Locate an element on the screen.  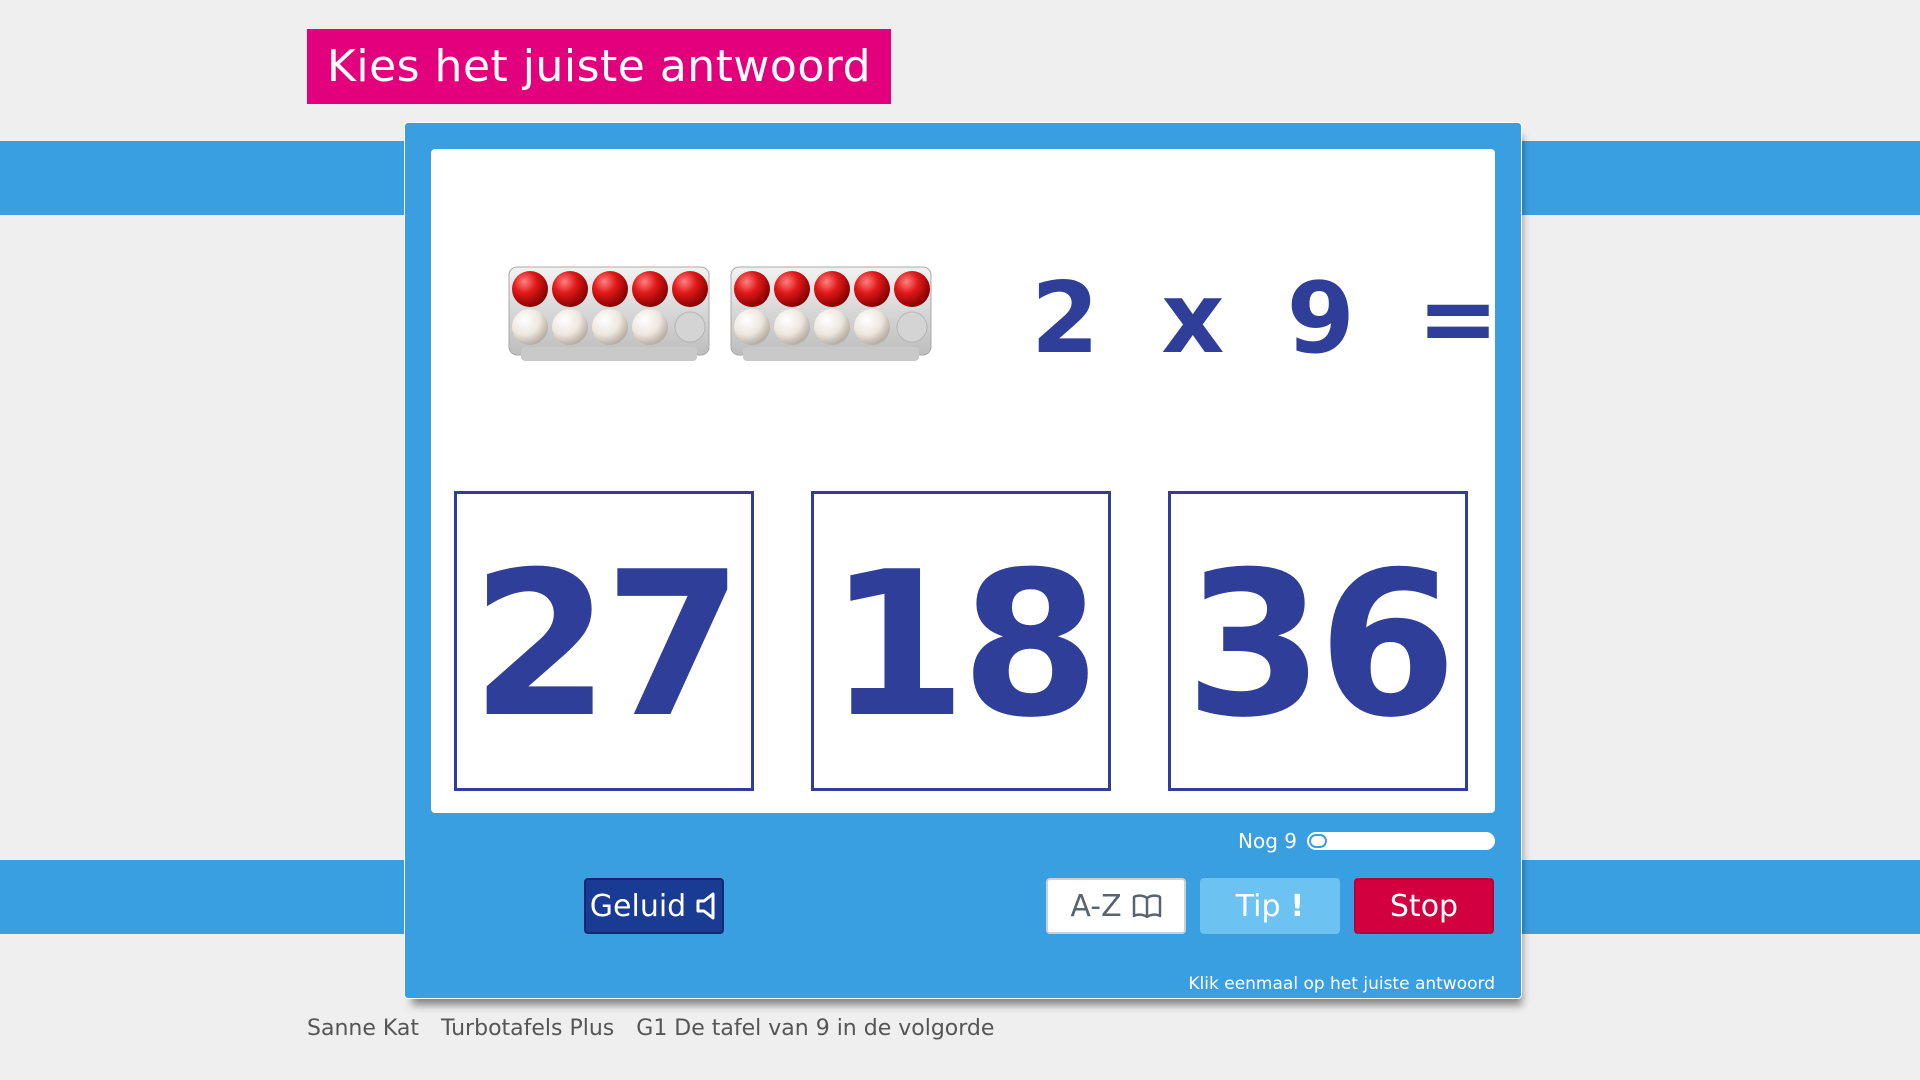
answer-option-1: 27 is located at coordinates (604, 641).